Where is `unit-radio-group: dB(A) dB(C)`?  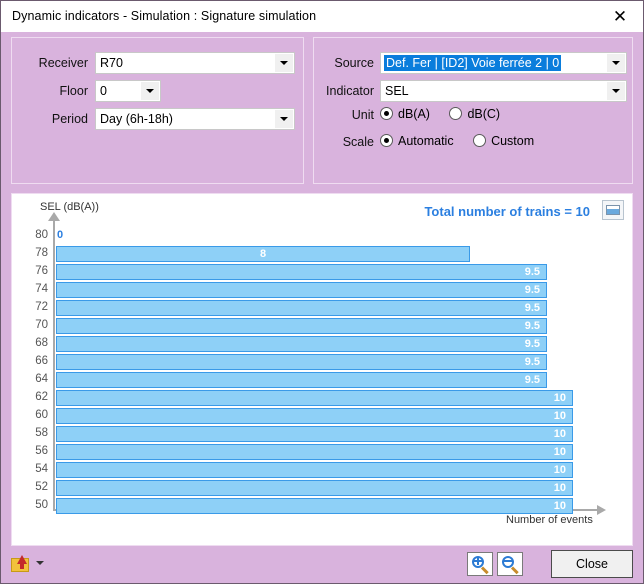 unit-radio-group: dB(A) dB(C) is located at coordinates (448, 113).